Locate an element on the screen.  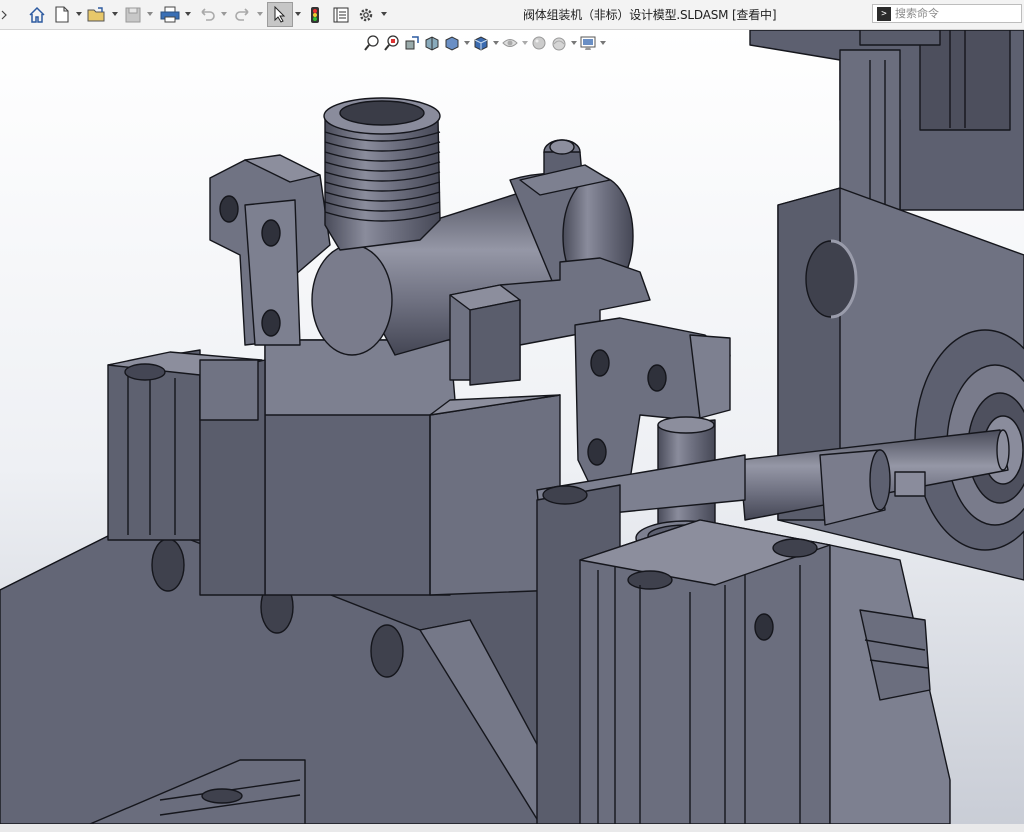
title-toolbar-bar: 阀体组装机（非标）设计模型.SLDASM [查看中] > is located at coordinates (512, 15).